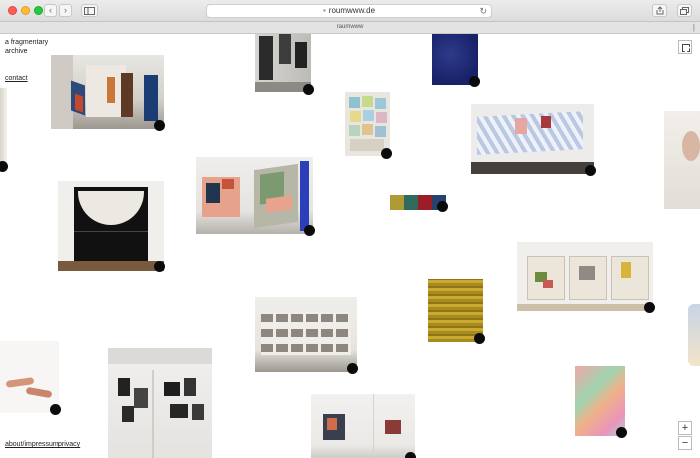  What do you see at coordinates (27, 47) in the screenshot?
I see `site-title: a fragmentary archive` at bounding box center [27, 47].